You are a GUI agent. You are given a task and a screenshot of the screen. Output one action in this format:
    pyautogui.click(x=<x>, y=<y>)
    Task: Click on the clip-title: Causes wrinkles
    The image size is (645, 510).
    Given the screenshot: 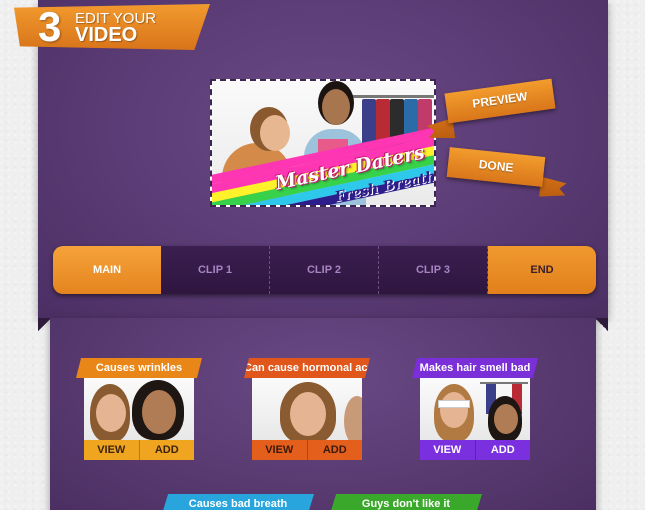 What is the action you would take?
    pyautogui.click(x=139, y=368)
    